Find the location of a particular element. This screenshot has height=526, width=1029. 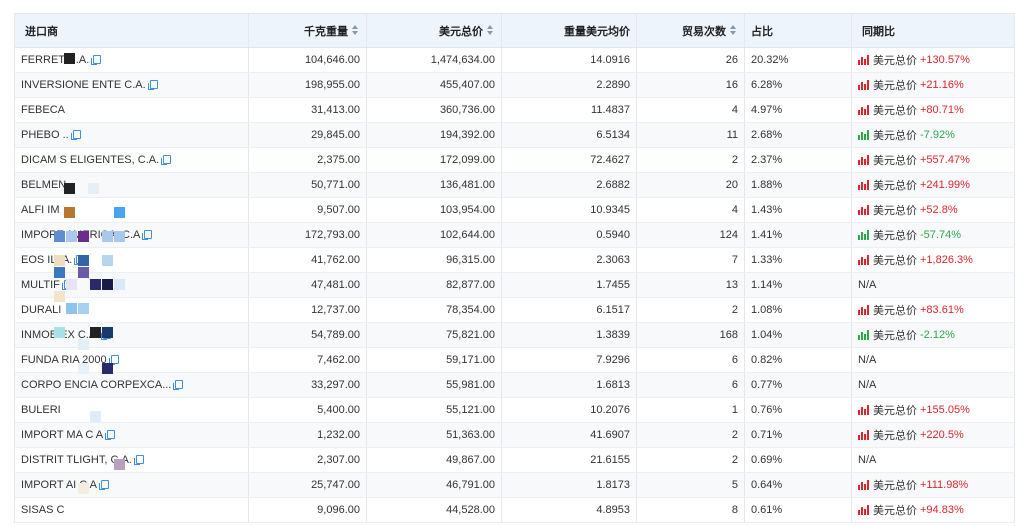

weight-cell-text: 2,307.00 is located at coordinates (338, 460).